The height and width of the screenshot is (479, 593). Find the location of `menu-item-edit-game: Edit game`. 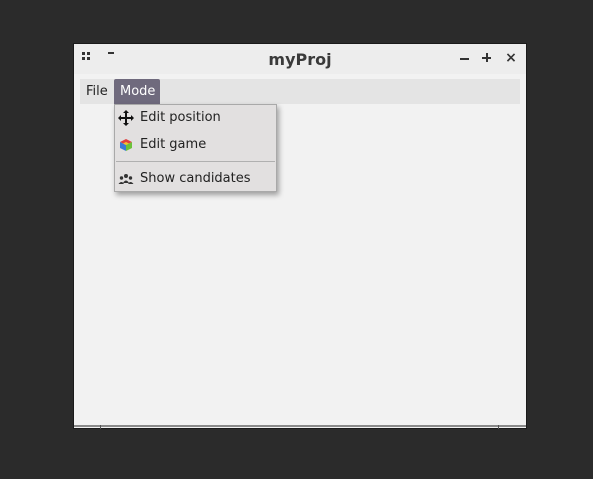

menu-item-edit-game: Edit game is located at coordinates (195, 145).